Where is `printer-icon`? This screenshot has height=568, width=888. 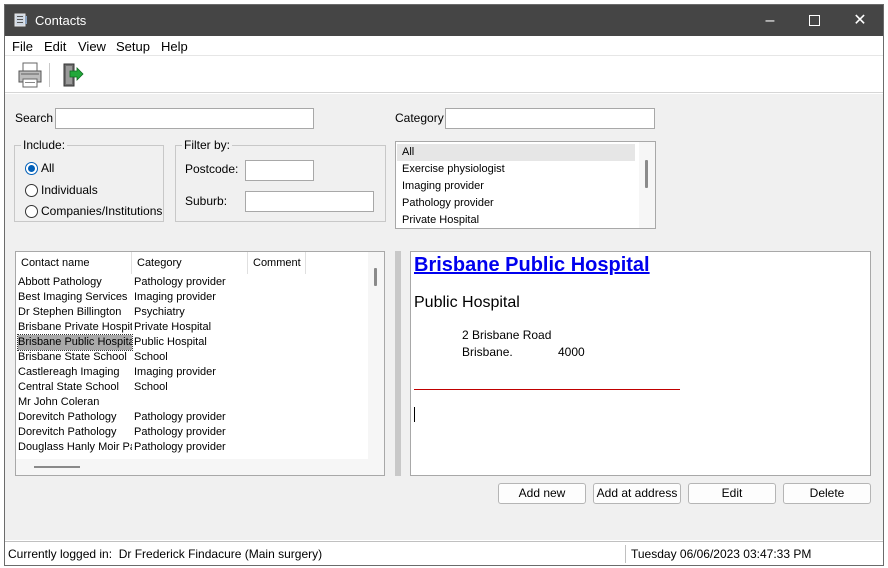
printer-icon is located at coordinates (30, 75).